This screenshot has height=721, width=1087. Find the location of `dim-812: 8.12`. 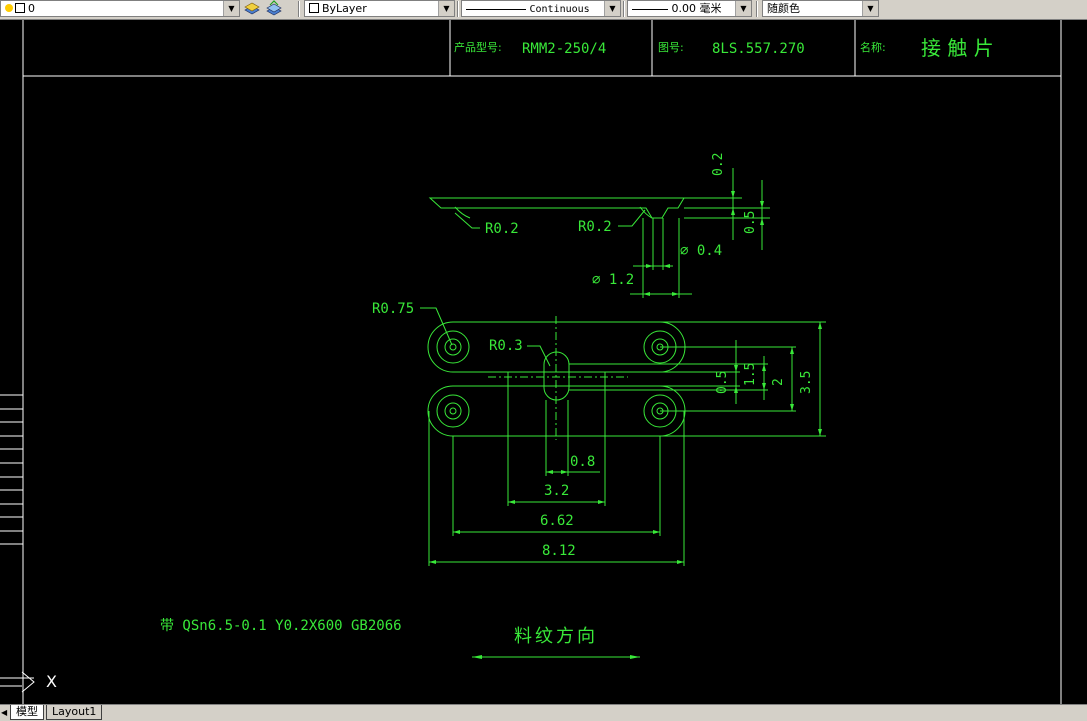

dim-812: 8.12 is located at coordinates (559, 551).